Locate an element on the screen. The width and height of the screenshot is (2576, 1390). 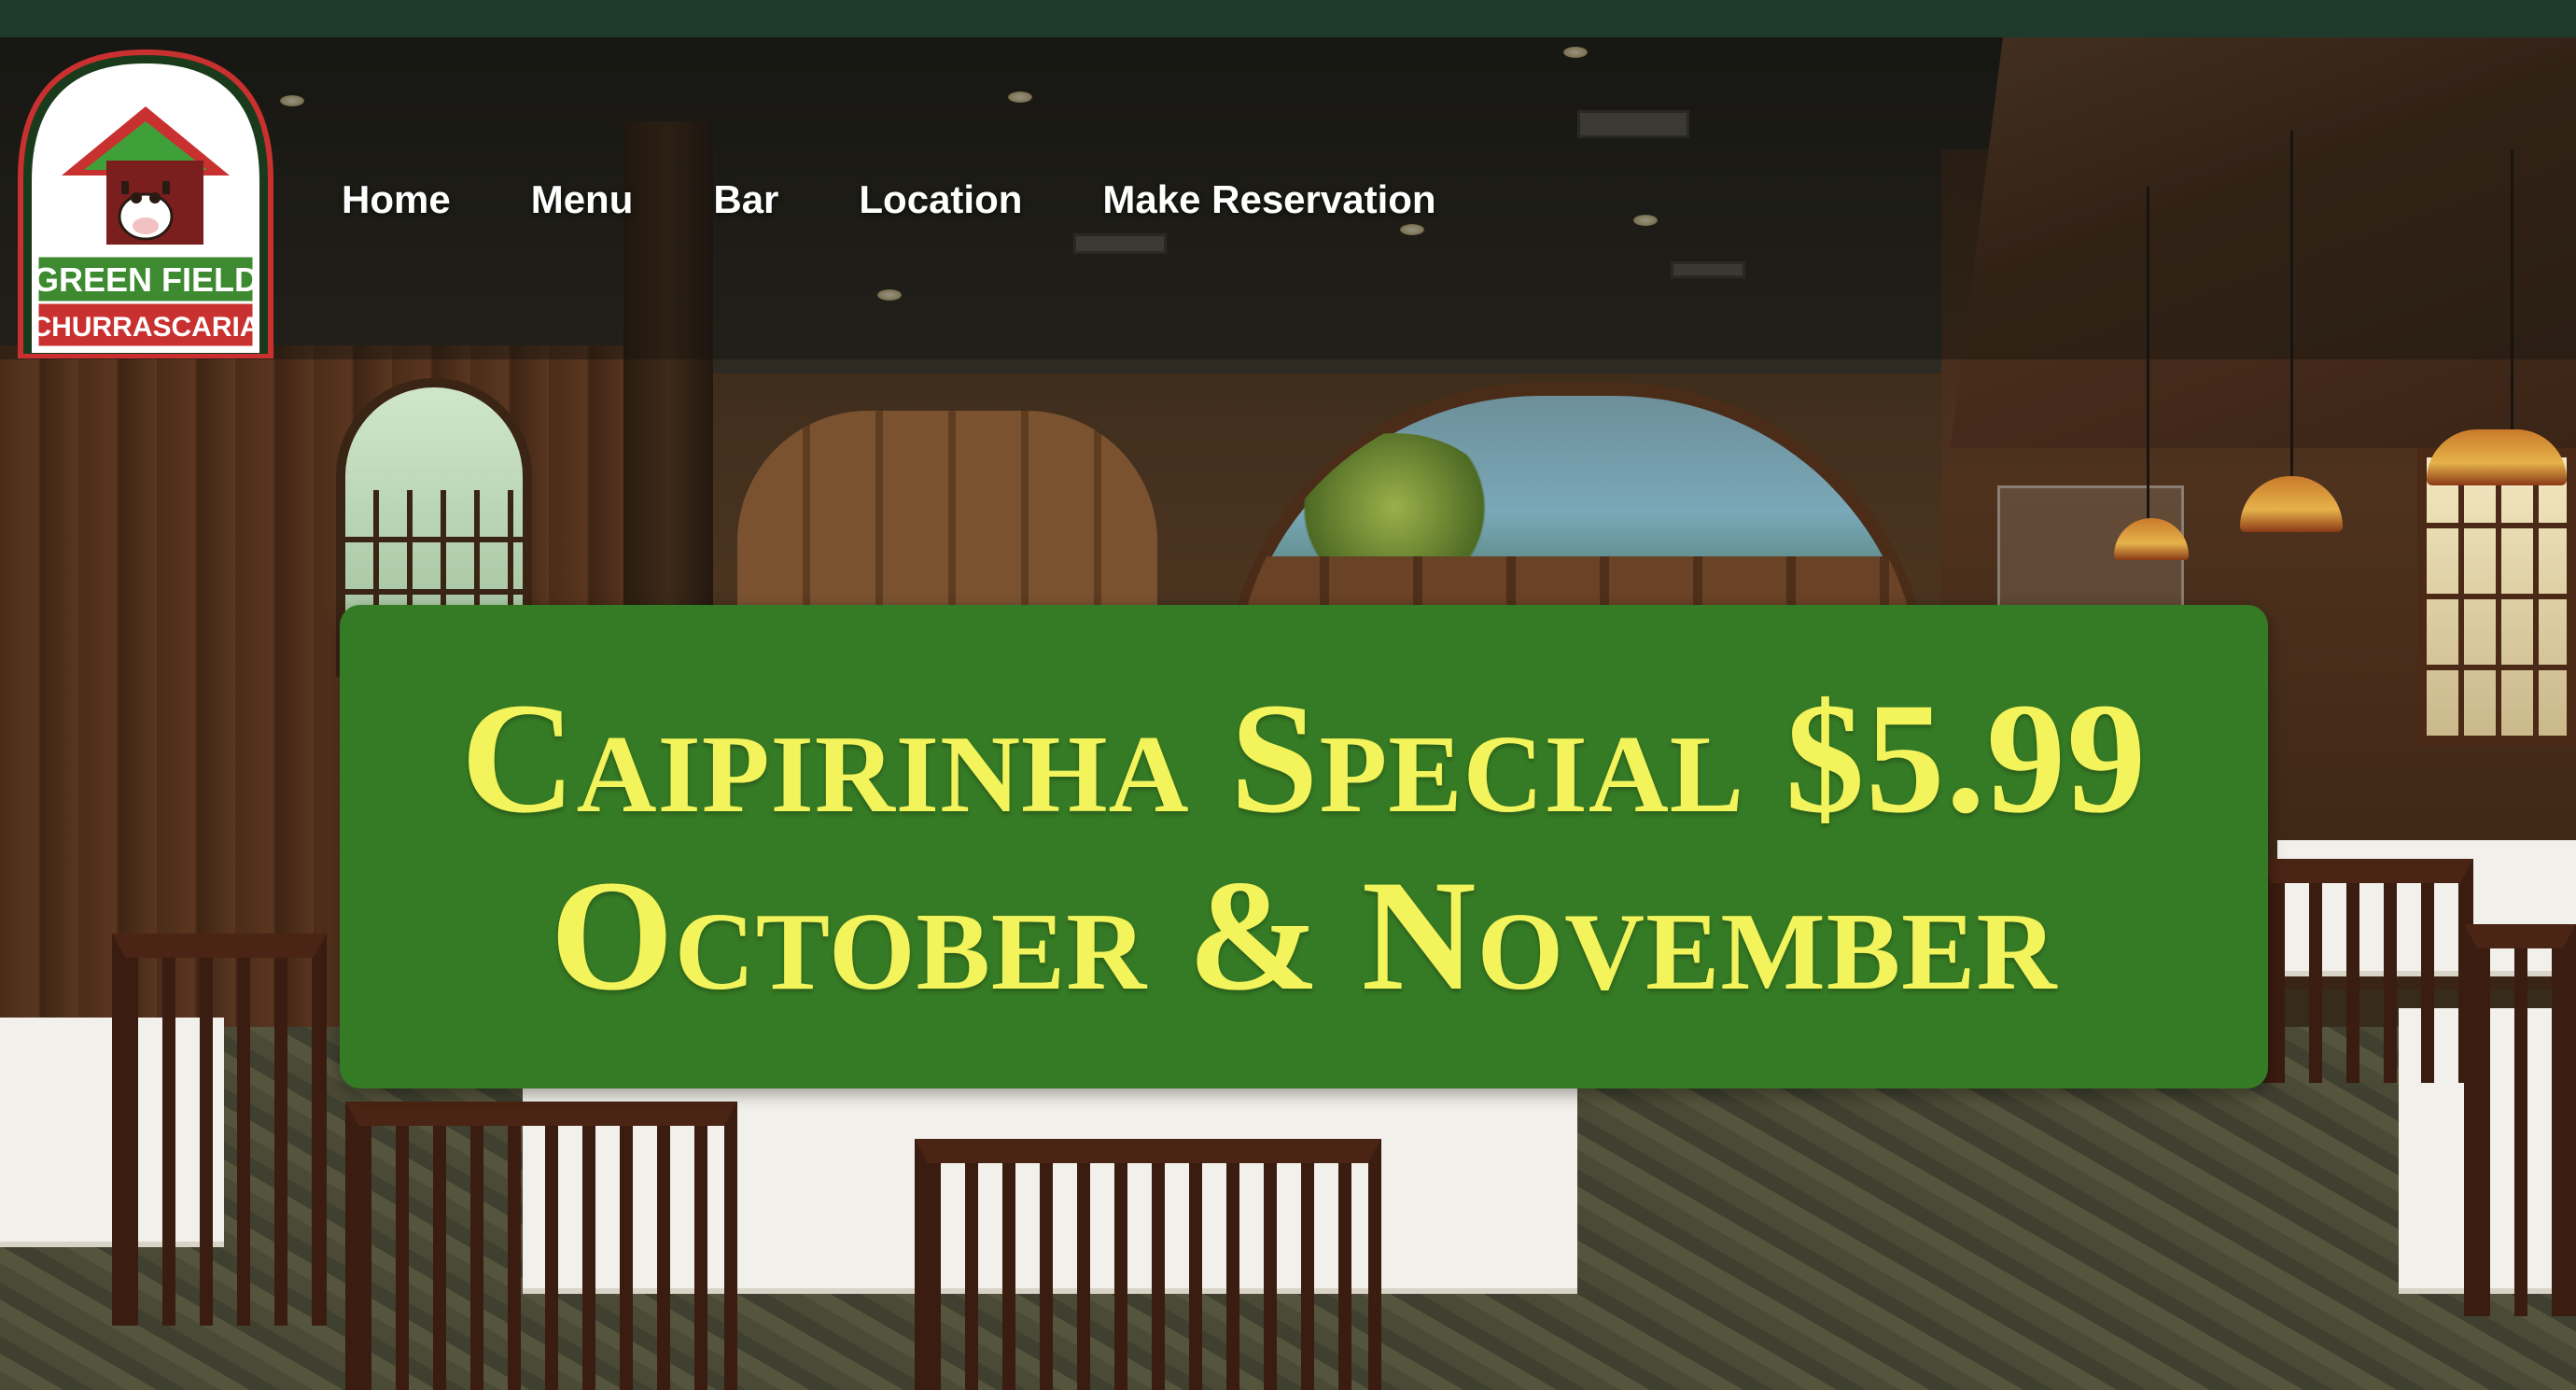
nav-menu: Menu is located at coordinates (582, 199).